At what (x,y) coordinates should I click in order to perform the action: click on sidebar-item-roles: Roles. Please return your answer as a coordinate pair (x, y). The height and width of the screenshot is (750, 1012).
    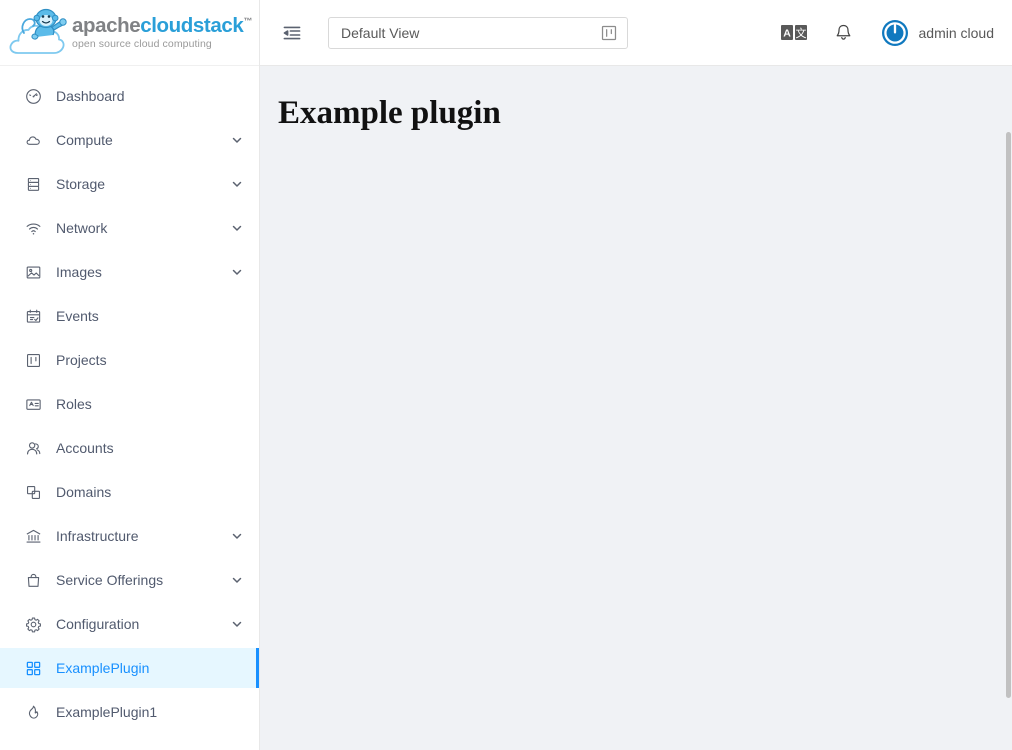
    Looking at the image, I should click on (129, 404).